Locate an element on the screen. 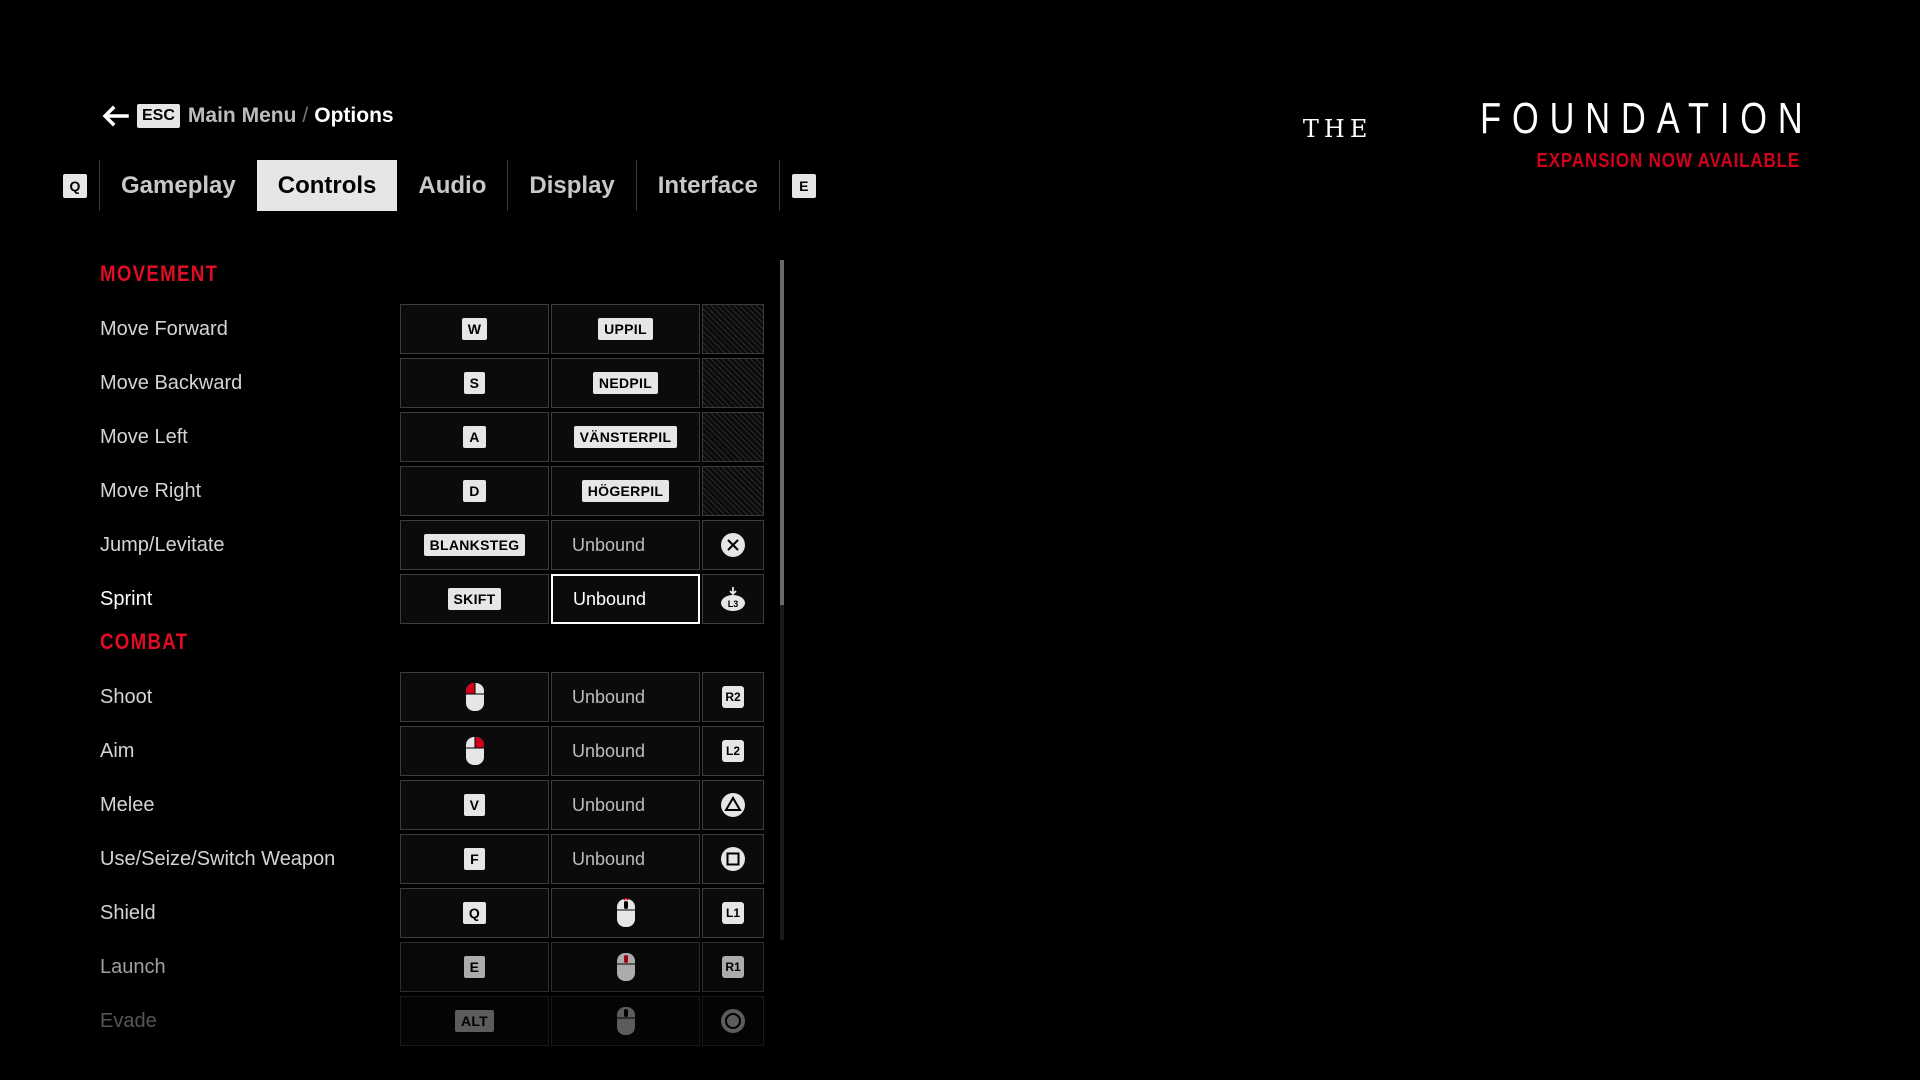  primary-binding: W is located at coordinates (474, 329).